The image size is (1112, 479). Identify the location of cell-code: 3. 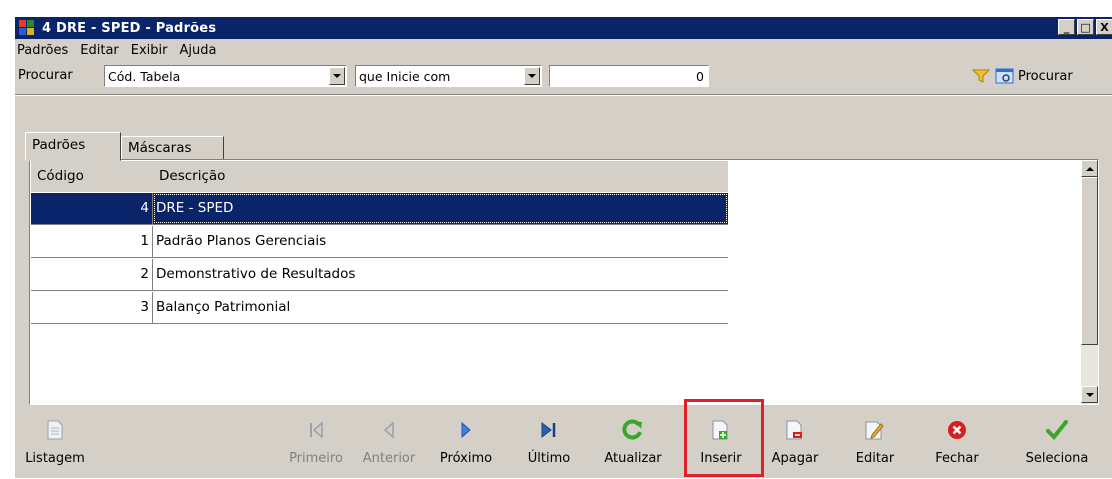
(92, 307).